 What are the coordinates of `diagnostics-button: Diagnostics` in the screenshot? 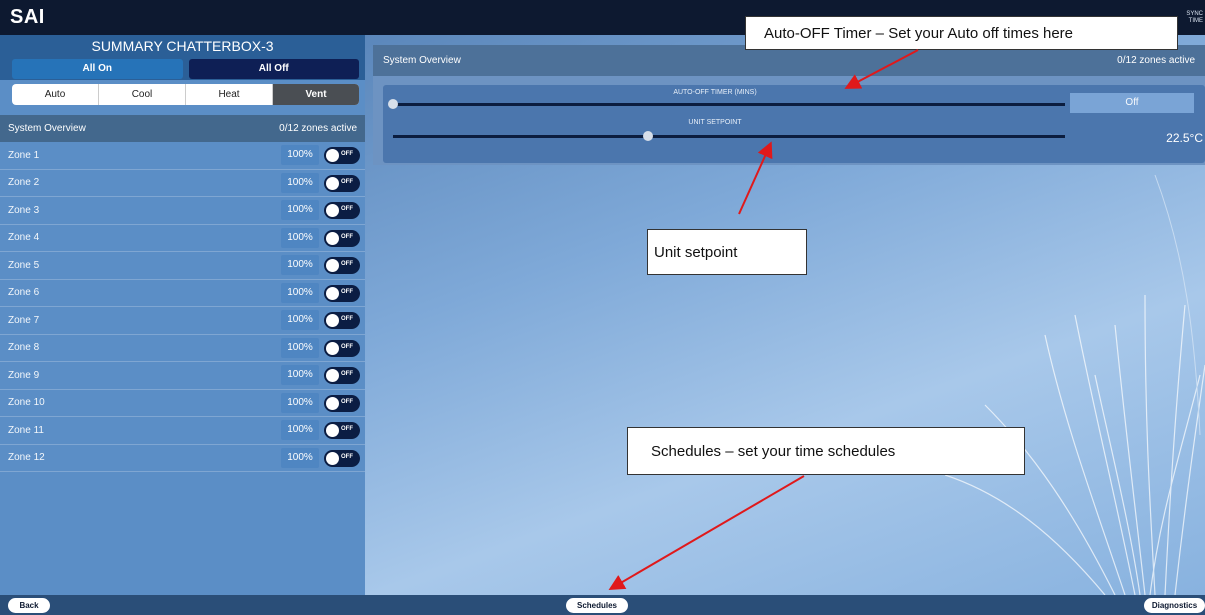 It's located at (1174, 605).